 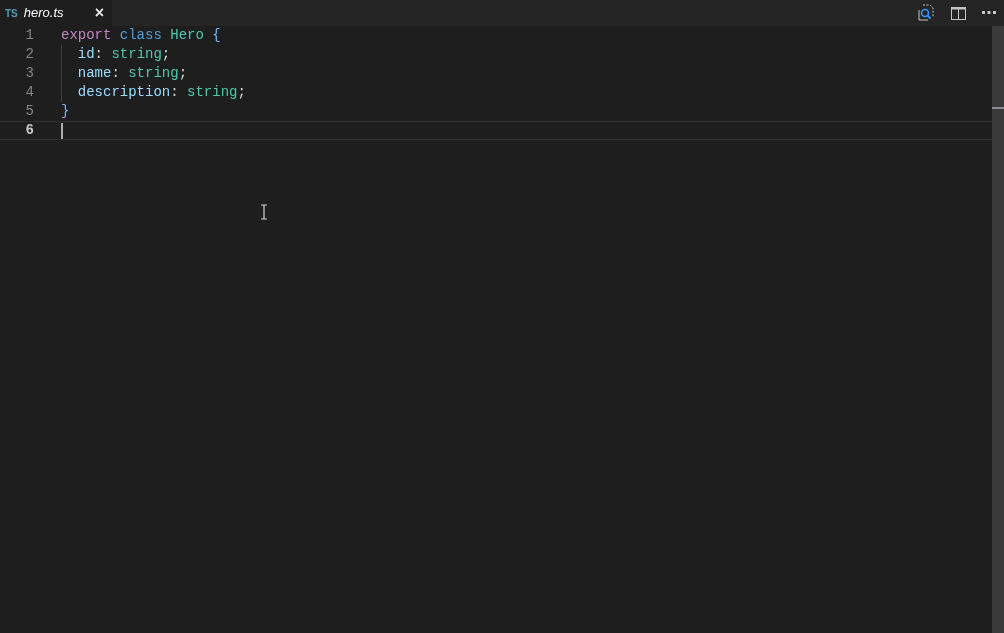 What do you see at coordinates (29, 130) in the screenshot?
I see `line-number: 6` at bounding box center [29, 130].